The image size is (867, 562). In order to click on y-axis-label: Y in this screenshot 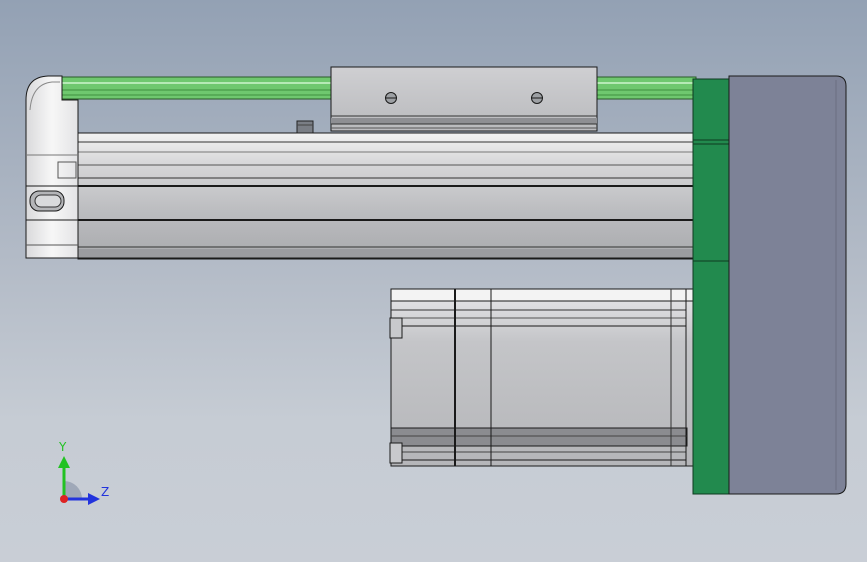, I will do `click(63, 447)`.